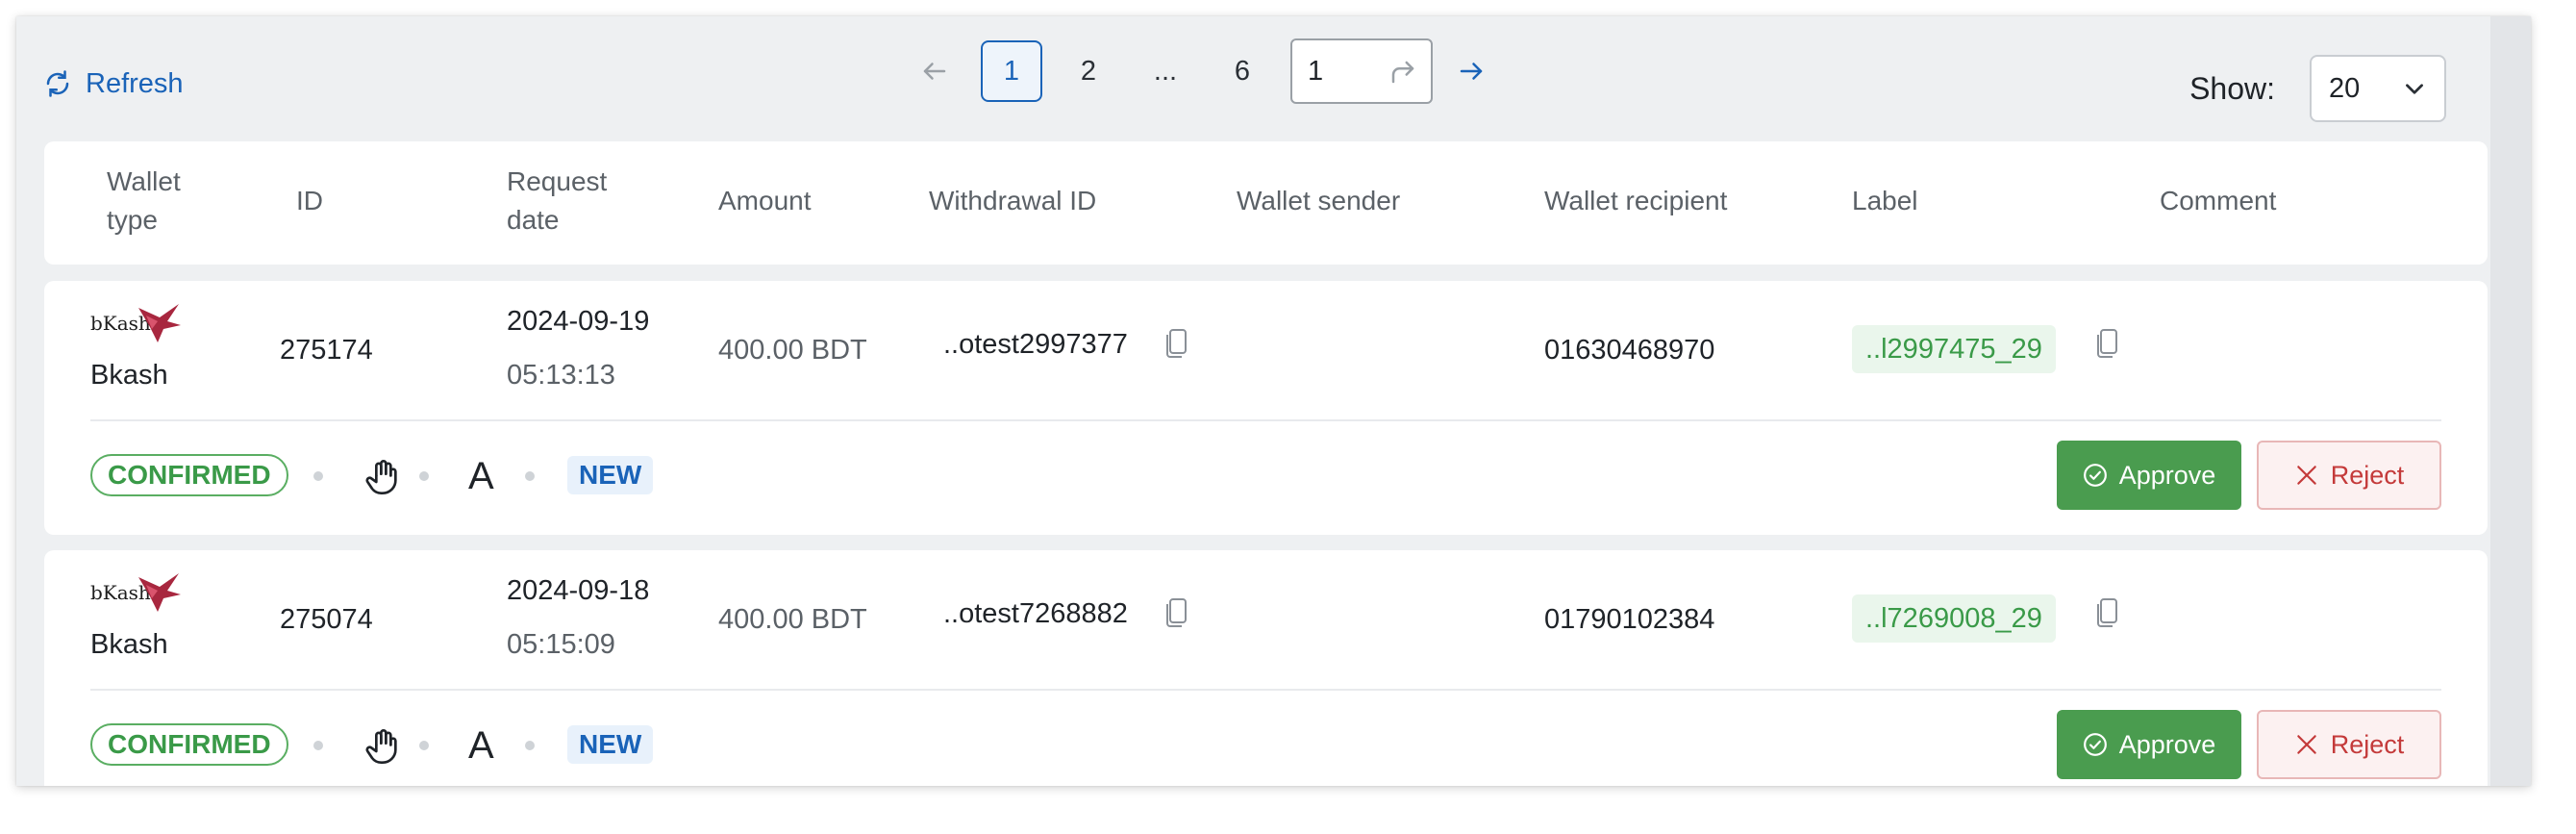 This screenshot has width=2576, height=834. I want to click on page-button: 2, so click(1088, 71).